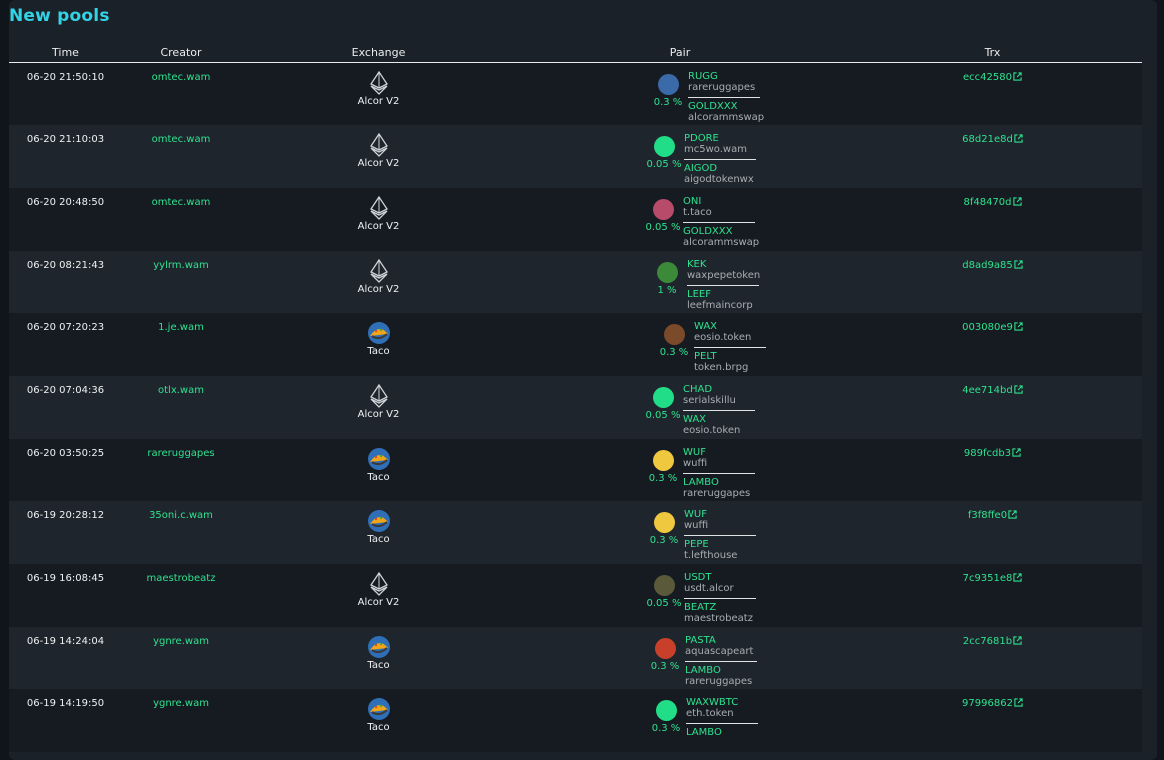  What do you see at coordinates (697, 212) in the screenshot?
I see `token1-contract: t.taco` at bounding box center [697, 212].